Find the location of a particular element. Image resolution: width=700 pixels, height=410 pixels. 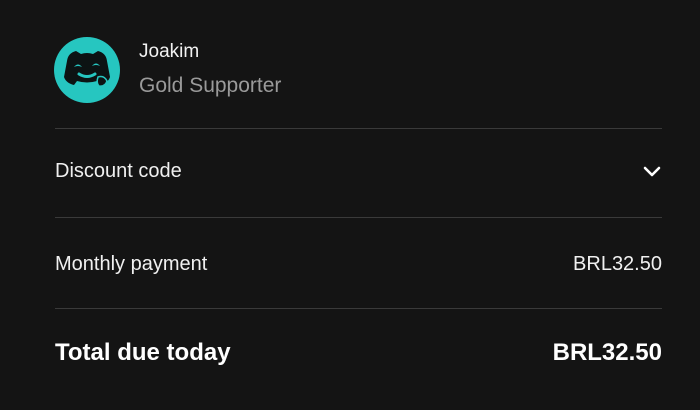

member-name: Joakim is located at coordinates (169, 51).